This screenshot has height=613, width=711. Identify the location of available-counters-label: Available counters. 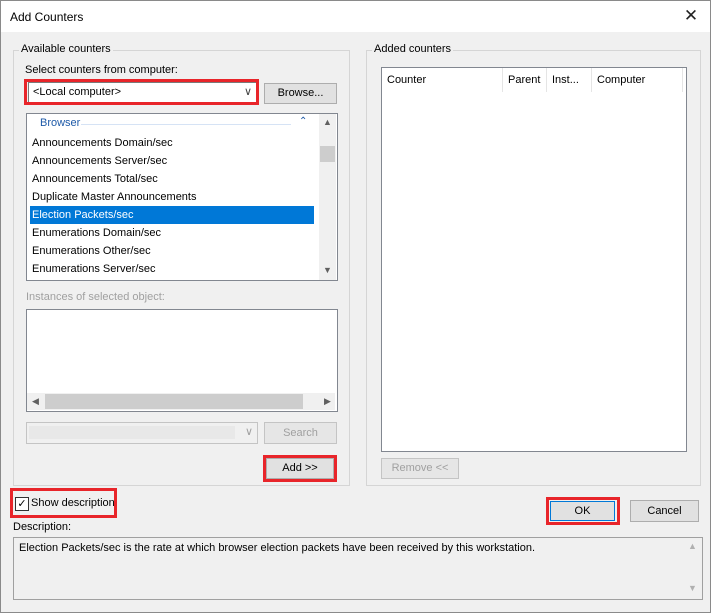
(66, 49).